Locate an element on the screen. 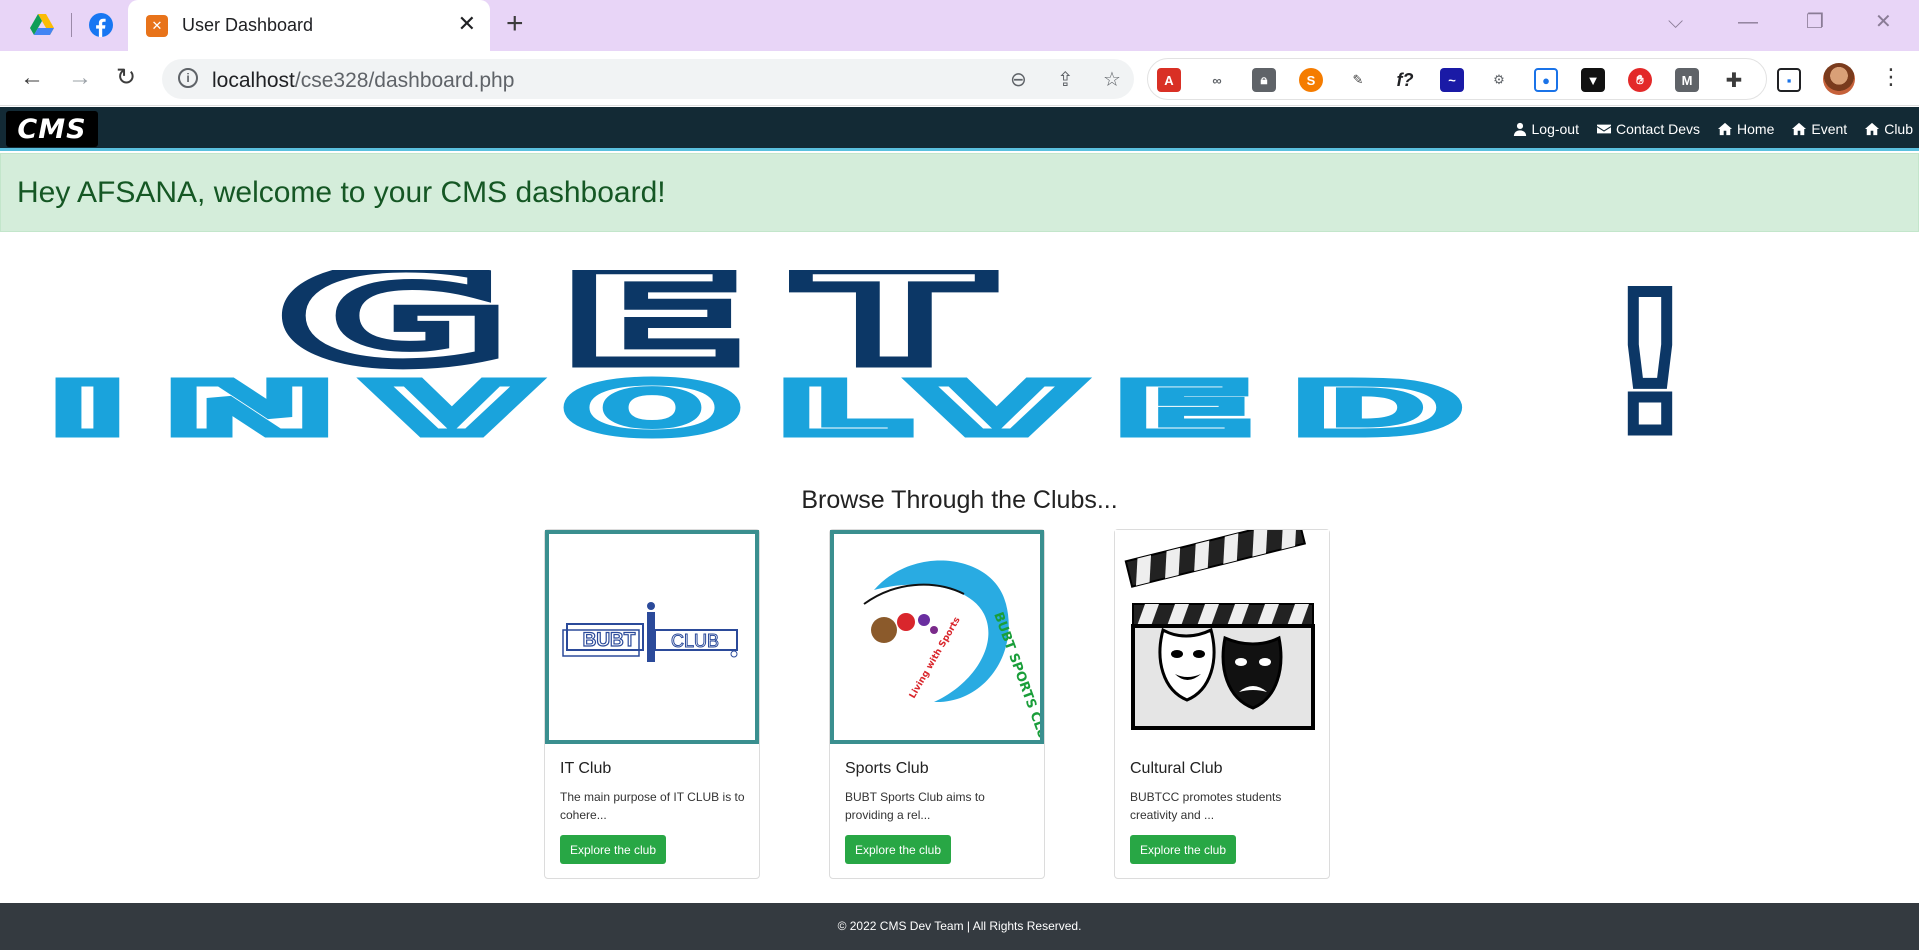 The height and width of the screenshot is (950, 1919). it-club-logo: BUBT CLUB is located at coordinates (652, 637).